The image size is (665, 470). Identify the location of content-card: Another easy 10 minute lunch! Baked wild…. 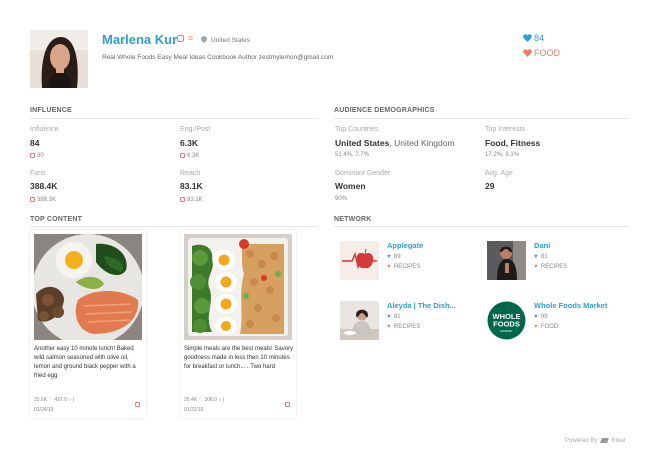
(88, 324).